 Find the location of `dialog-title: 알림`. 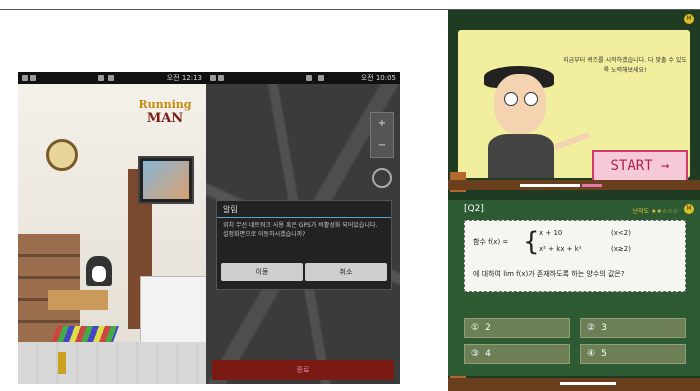

dialog-title: 알림 is located at coordinates (230, 209).